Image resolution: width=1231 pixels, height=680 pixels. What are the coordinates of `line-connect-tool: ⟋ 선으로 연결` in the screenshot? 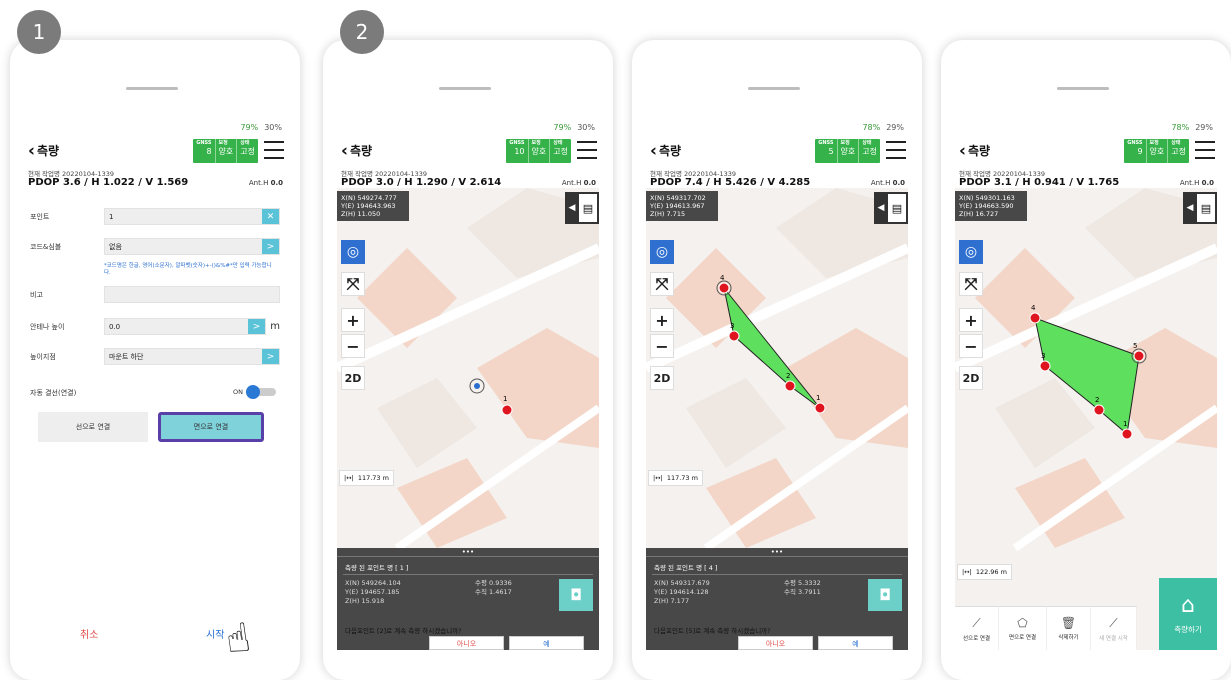 It's located at (977, 628).